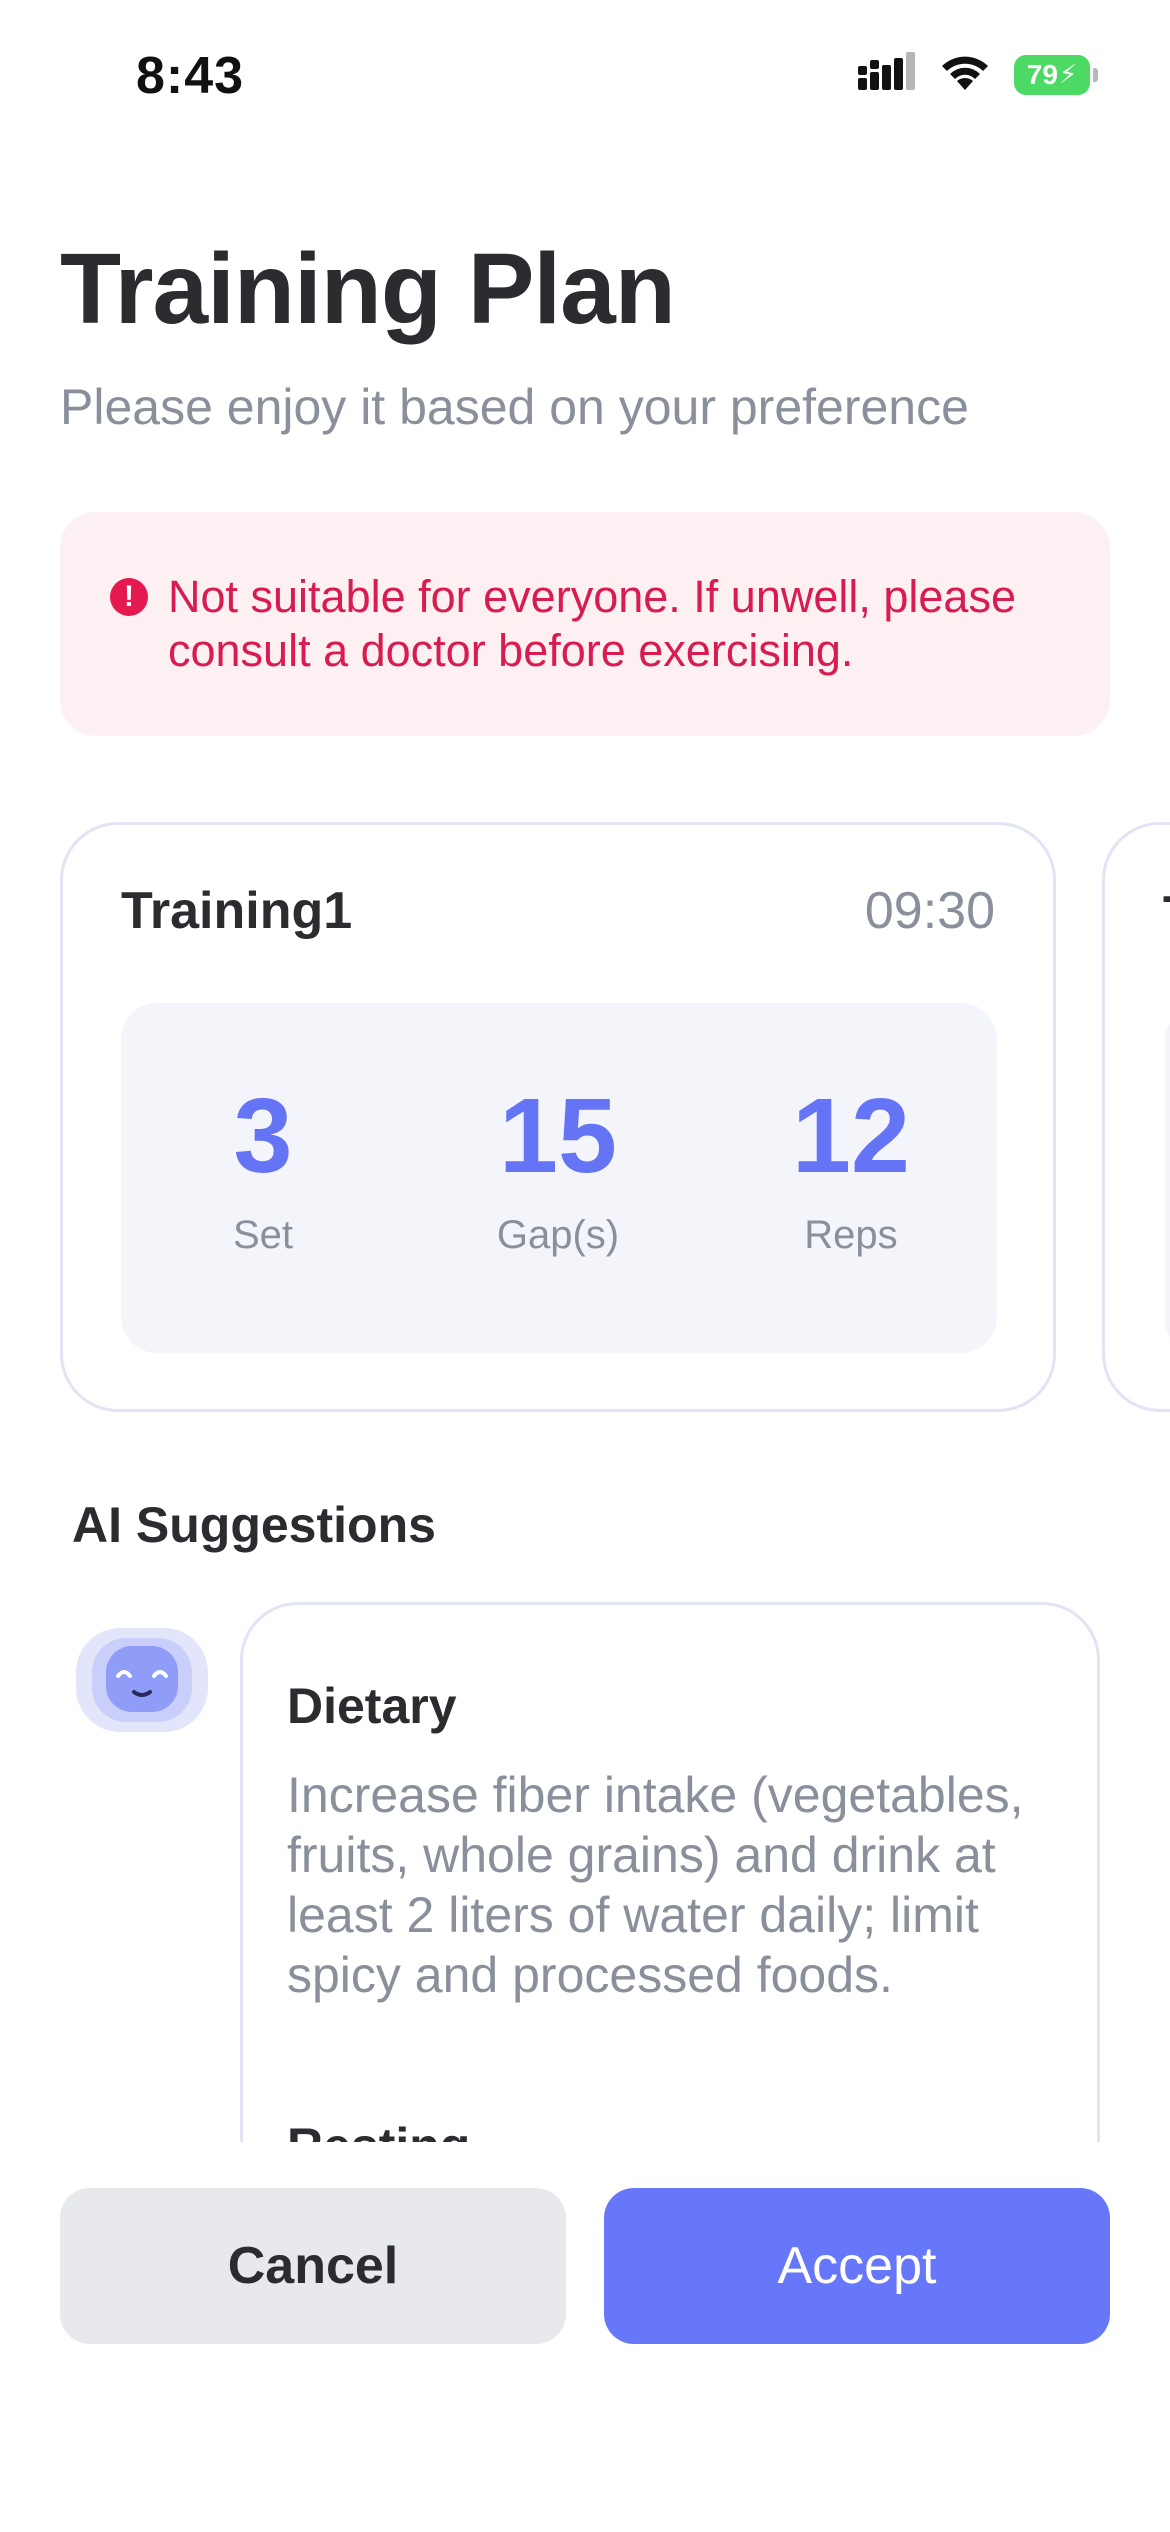 This screenshot has width=1170, height=2532. Describe the element at coordinates (929, 911) in the screenshot. I see `training-time: 09:30` at that location.